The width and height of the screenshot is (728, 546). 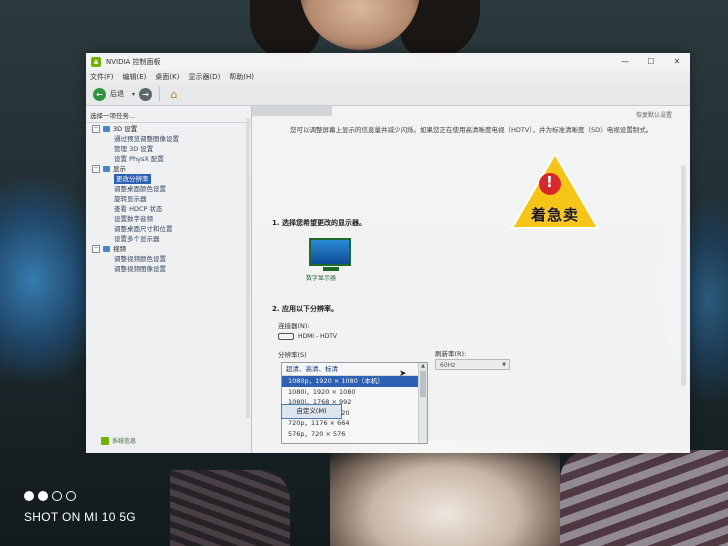 What do you see at coordinates (654, 114) in the screenshot?
I see `restore-defaults-link: 恢复默认设置` at bounding box center [654, 114].